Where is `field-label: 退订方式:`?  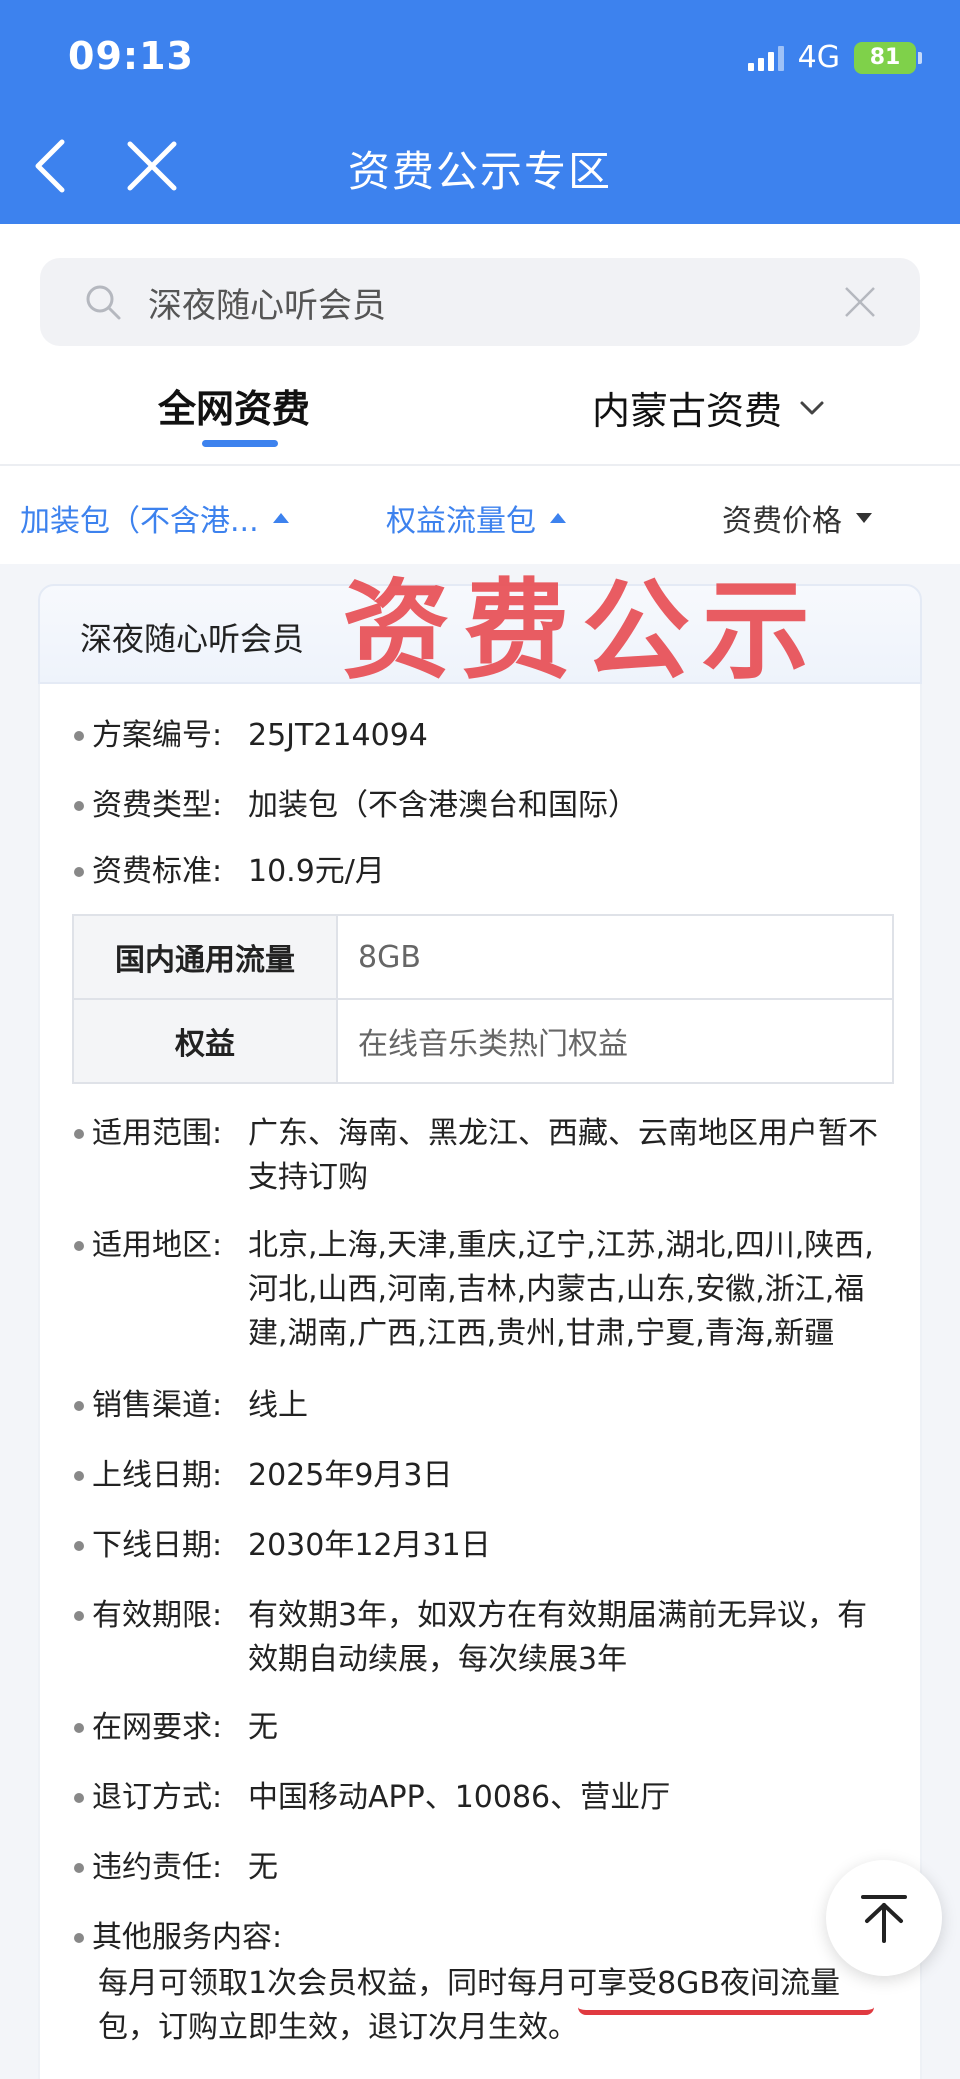 field-label: 退订方式: is located at coordinates (157, 1797).